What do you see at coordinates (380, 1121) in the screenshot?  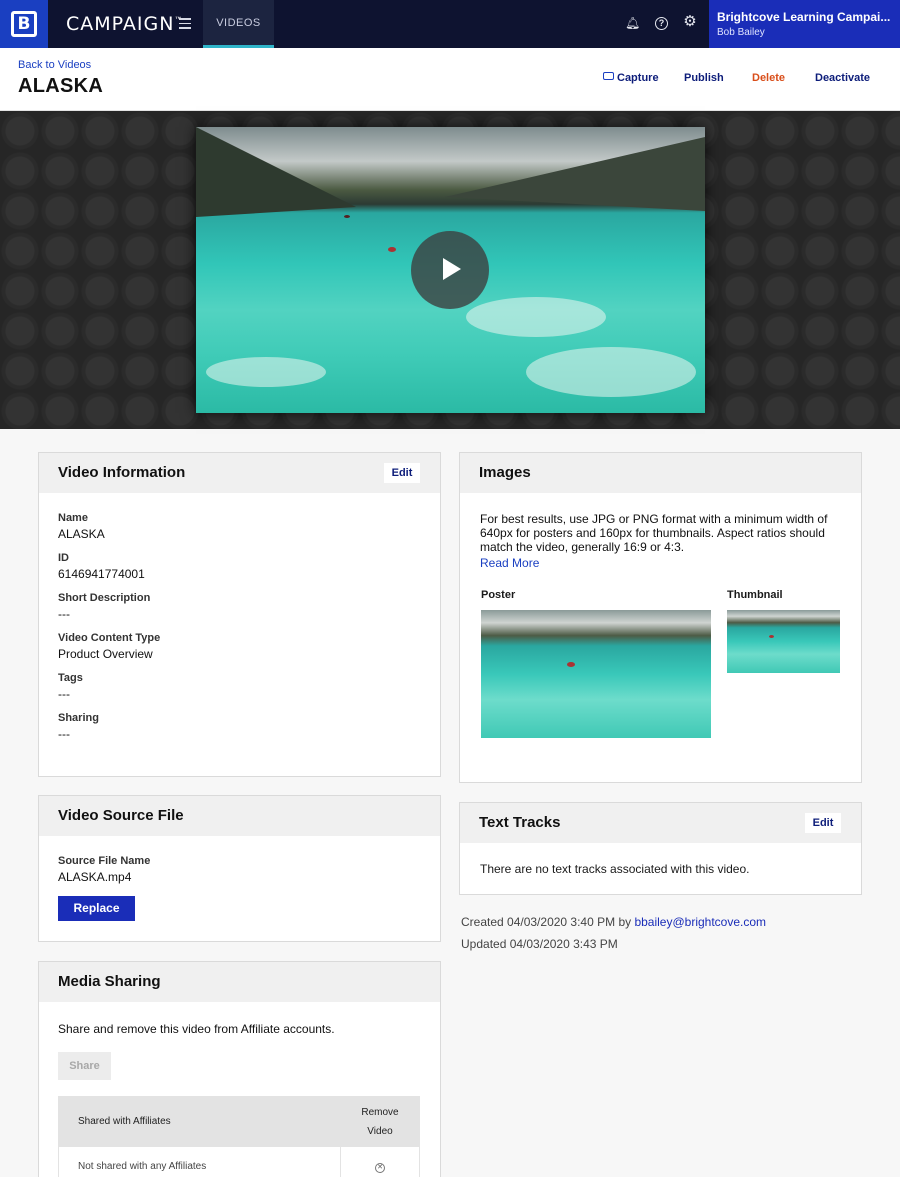 I see `remove-video-column-header: Remove Video` at bounding box center [380, 1121].